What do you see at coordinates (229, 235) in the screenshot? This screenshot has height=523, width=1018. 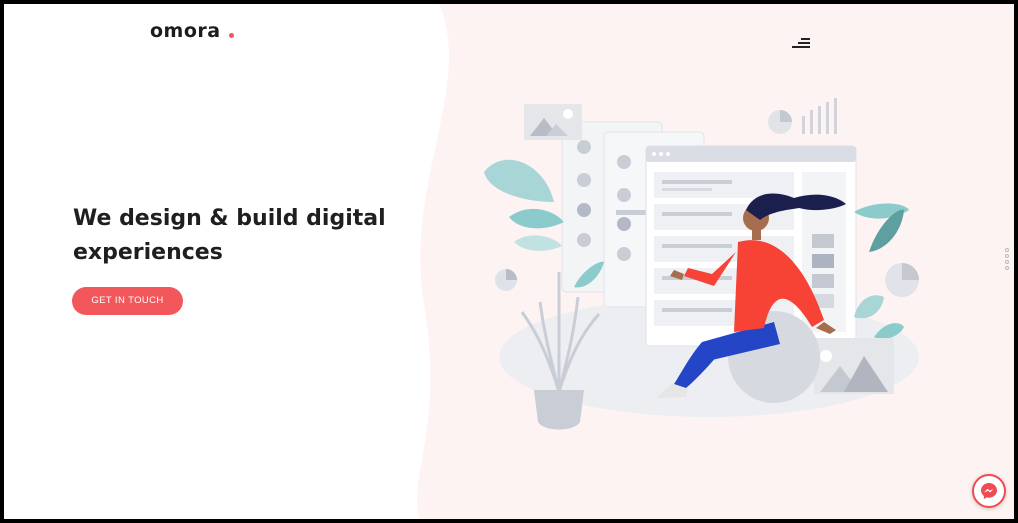 I see `hero-headline: We design & build digital experiences` at bounding box center [229, 235].